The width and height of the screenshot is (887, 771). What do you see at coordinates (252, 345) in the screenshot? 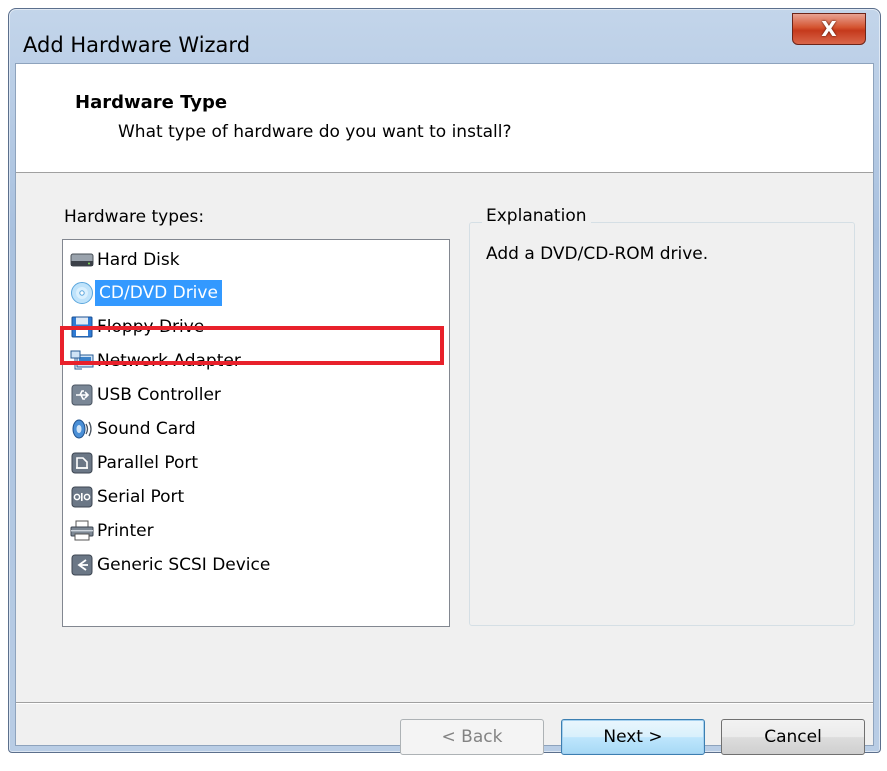
I see `selection-highlight-outline` at bounding box center [252, 345].